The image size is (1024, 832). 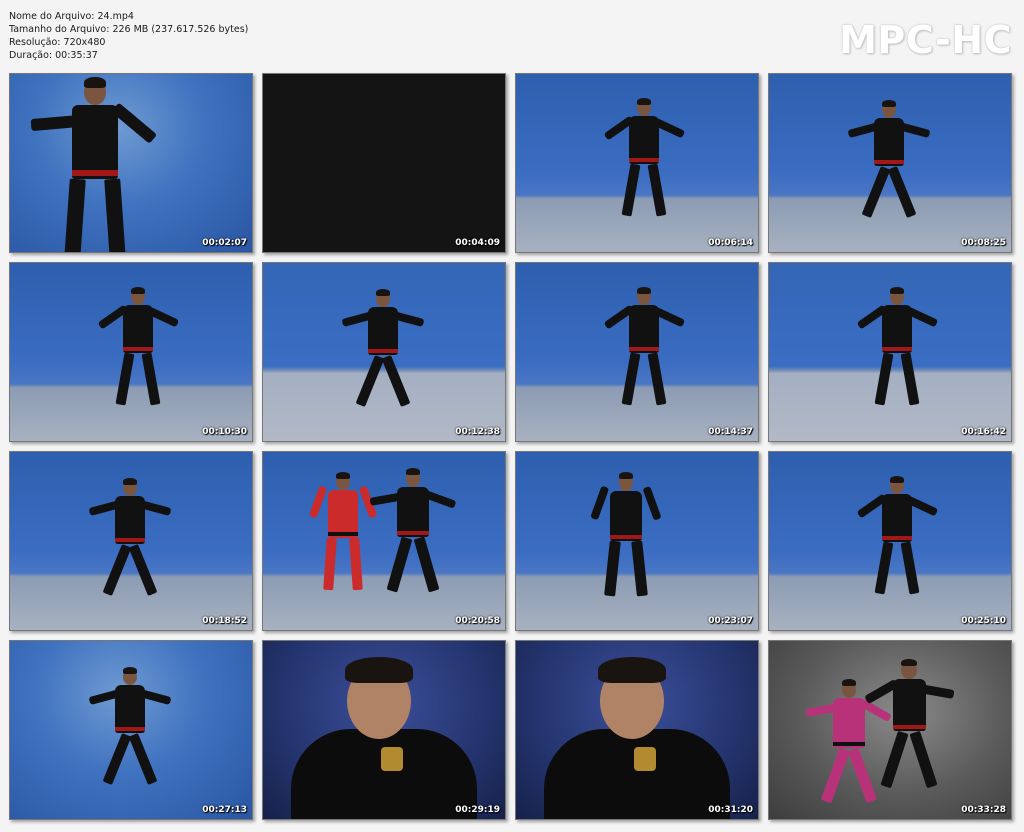 What do you see at coordinates (983, 432) in the screenshot?
I see `thumbnail-timestamp: 00:16:42` at bounding box center [983, 432].